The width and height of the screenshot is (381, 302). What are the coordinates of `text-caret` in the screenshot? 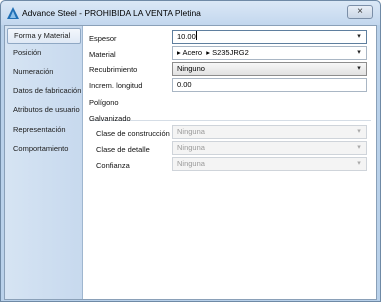 It's located at (196, 35).